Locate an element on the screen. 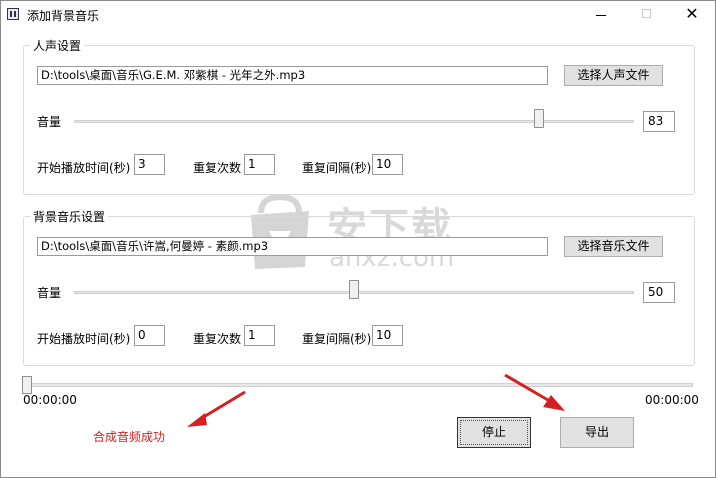 This screenshot has width=716, height=478. music-repeat-count-label: 重复次数 is located at coordinates (217, 339).